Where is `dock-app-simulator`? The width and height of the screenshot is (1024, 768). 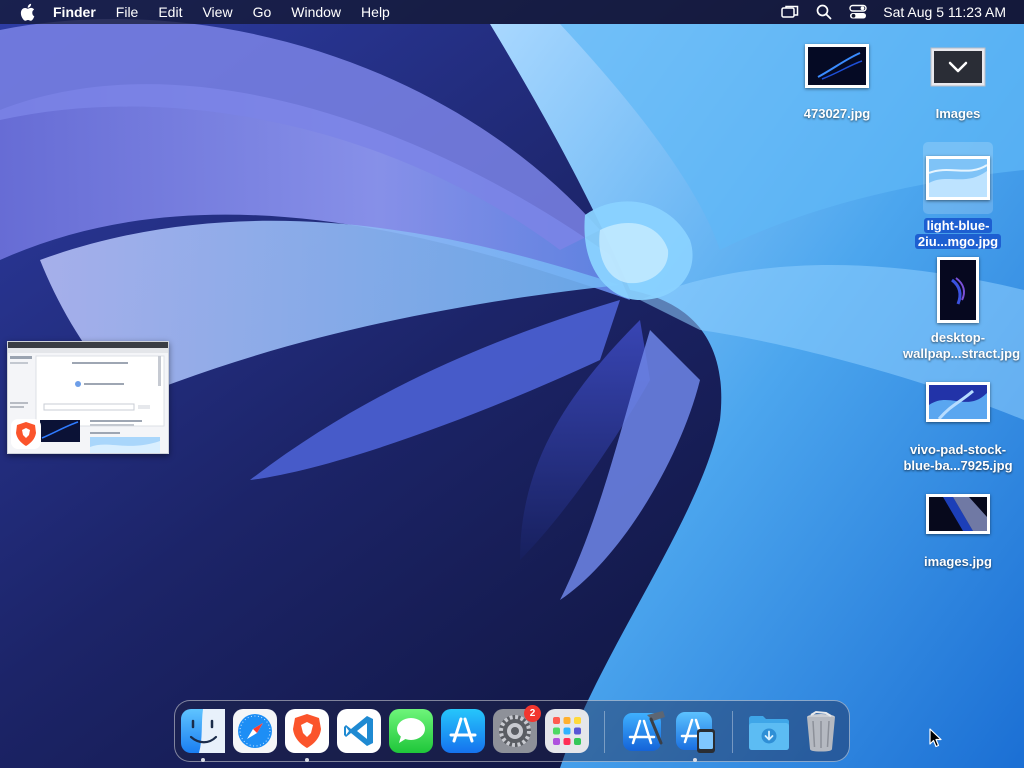 dock-app-simulator is located at coordinates (695, 731).